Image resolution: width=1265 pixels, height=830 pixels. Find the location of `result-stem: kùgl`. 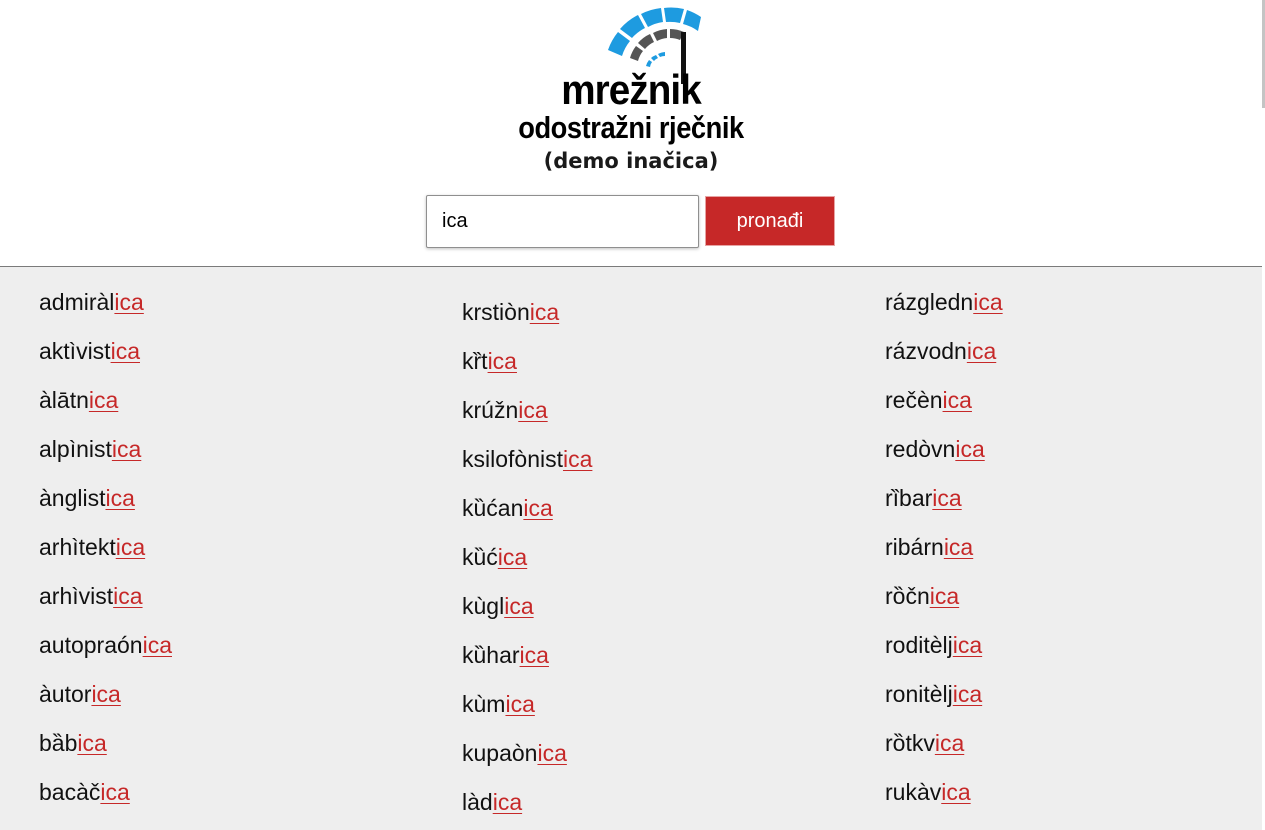

result-stem: kùgl is located at coordinates (483, 606).